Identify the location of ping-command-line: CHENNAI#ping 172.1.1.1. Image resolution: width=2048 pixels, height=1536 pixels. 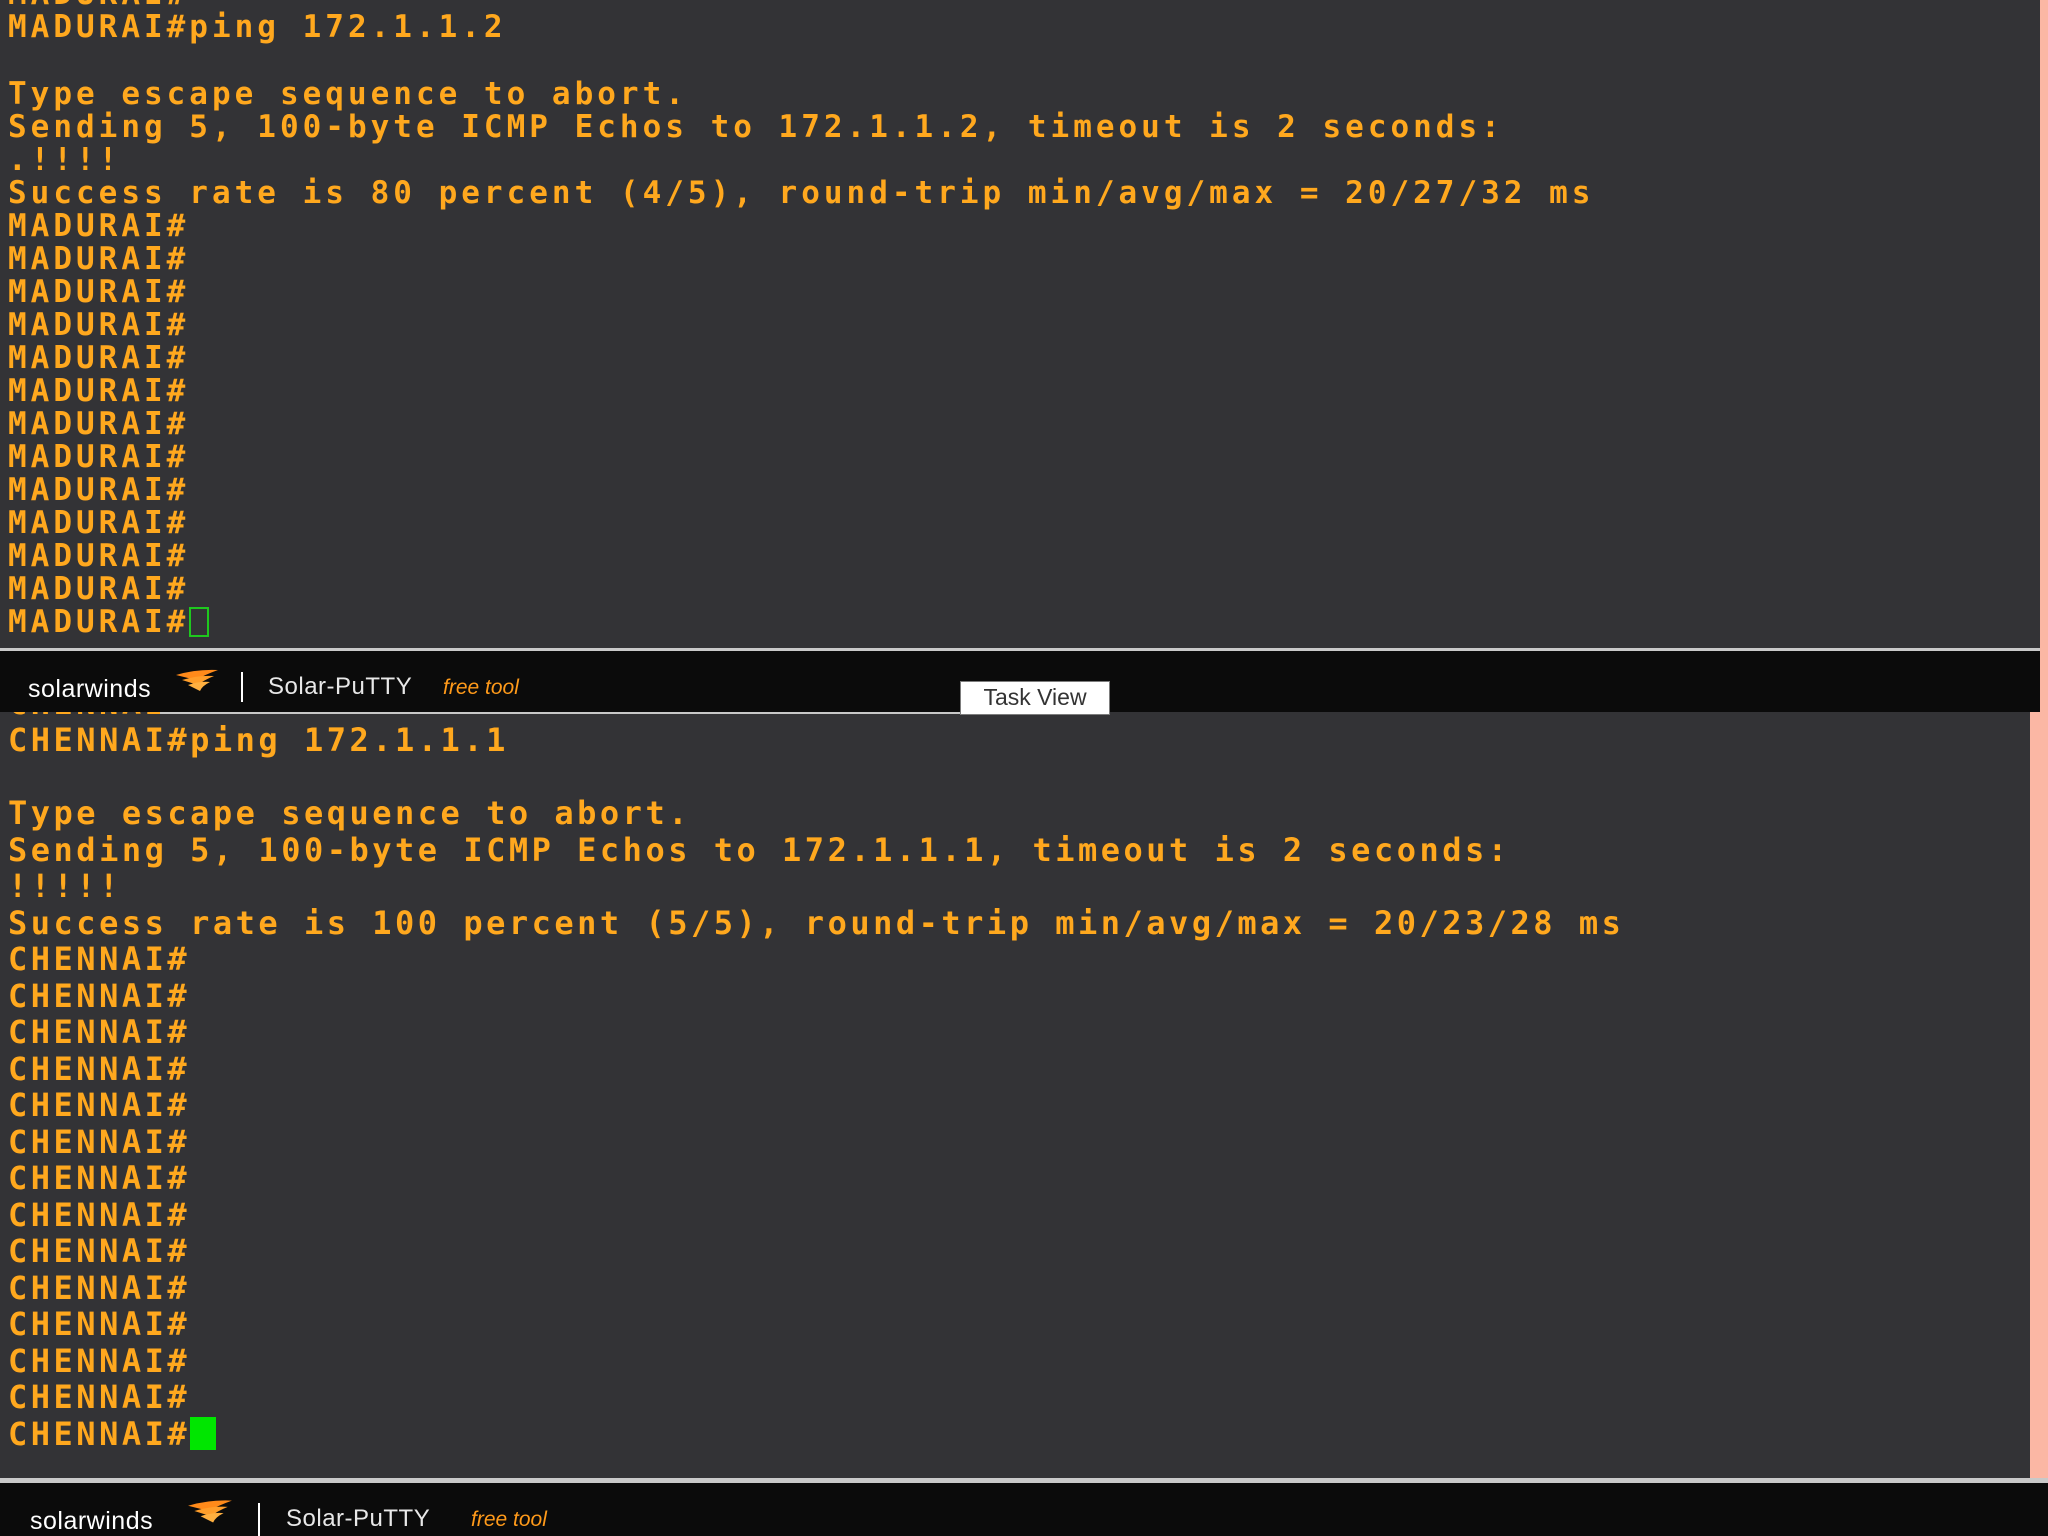
(258, 740).